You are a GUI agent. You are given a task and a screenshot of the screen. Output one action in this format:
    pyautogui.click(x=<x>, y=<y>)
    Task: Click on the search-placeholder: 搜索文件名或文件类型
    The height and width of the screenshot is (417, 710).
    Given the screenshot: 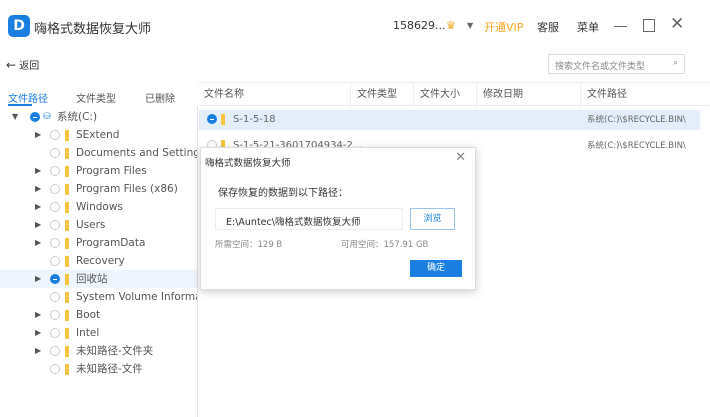 What is the action you would take?
    pyautogui.click(x=600, y=67)
    